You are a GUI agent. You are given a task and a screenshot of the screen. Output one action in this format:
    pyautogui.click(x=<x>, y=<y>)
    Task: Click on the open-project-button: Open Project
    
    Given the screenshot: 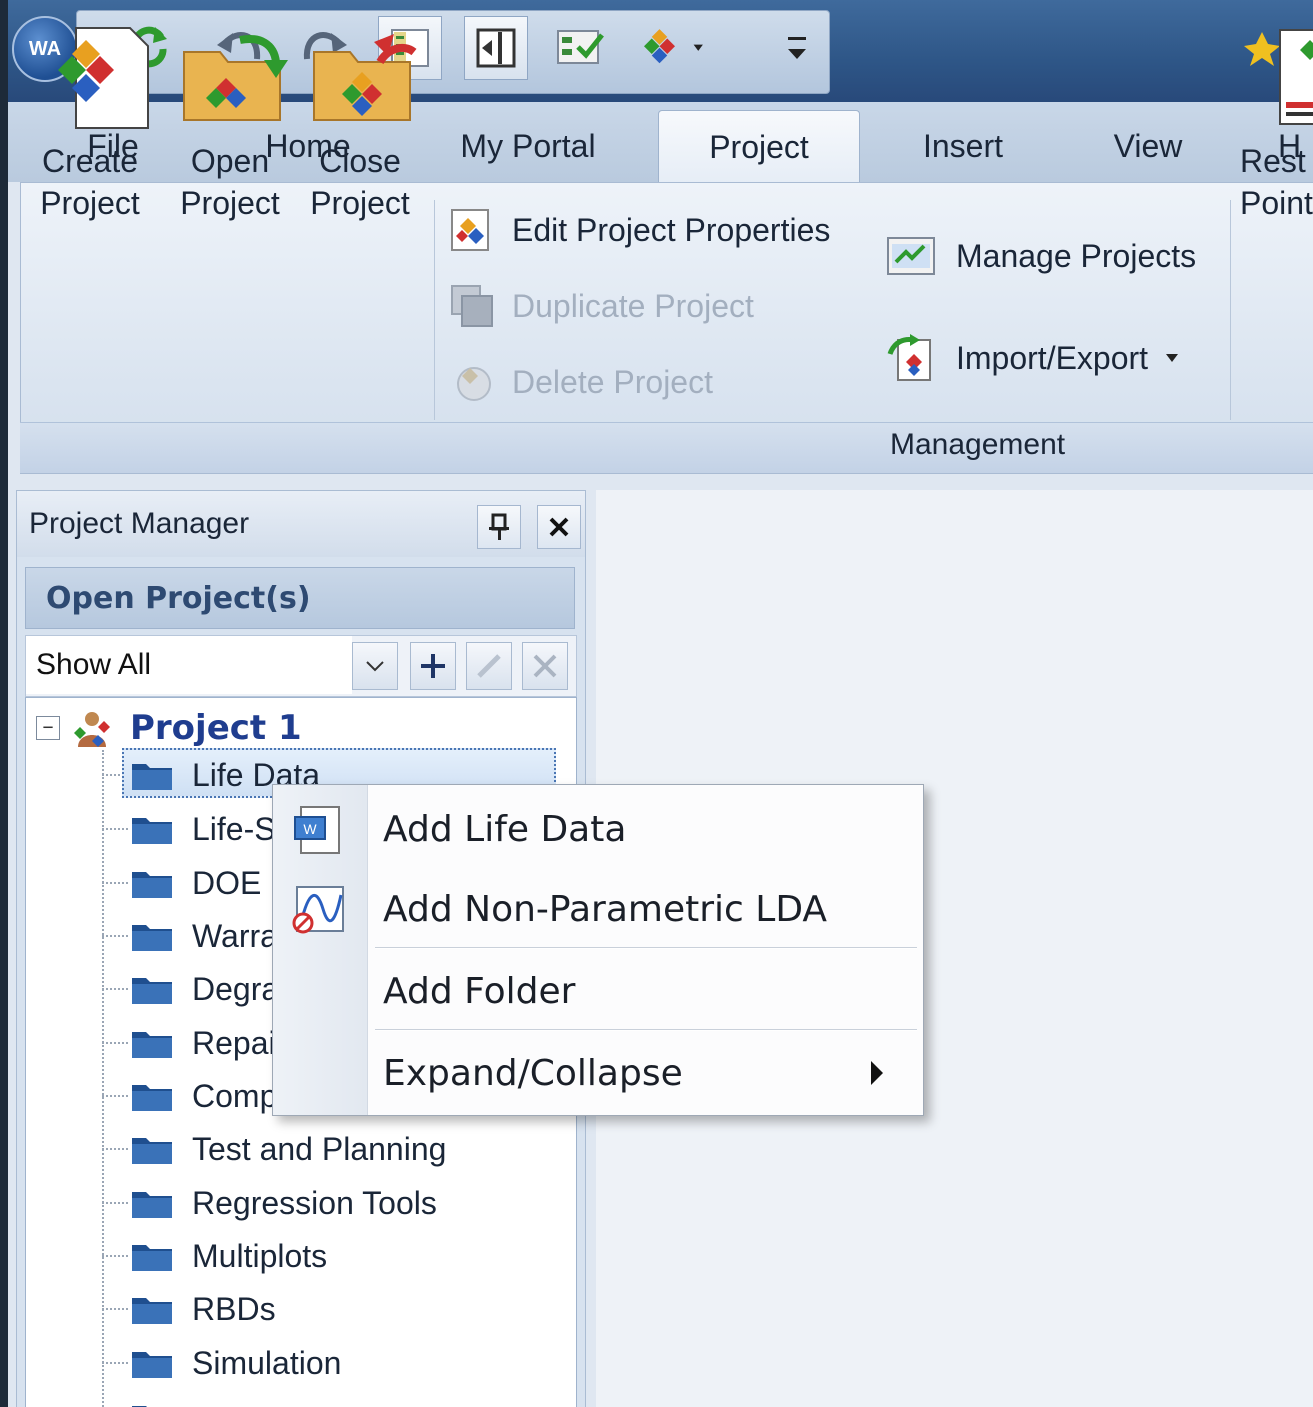 What is the action you would take?
    pyautogui.click(x=230, y=123)
    